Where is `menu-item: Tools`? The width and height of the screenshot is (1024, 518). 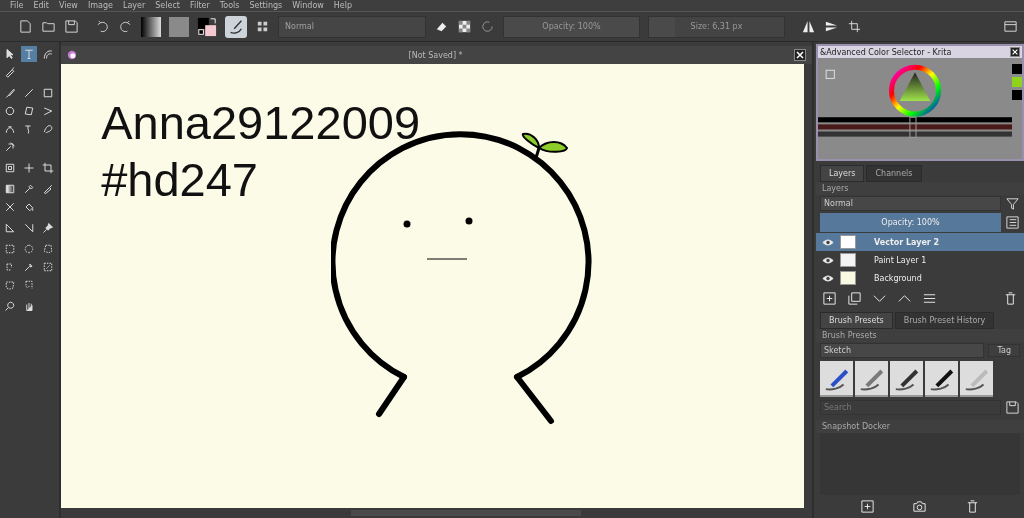 menu-item: Tools is located at coordinates (229, 5).